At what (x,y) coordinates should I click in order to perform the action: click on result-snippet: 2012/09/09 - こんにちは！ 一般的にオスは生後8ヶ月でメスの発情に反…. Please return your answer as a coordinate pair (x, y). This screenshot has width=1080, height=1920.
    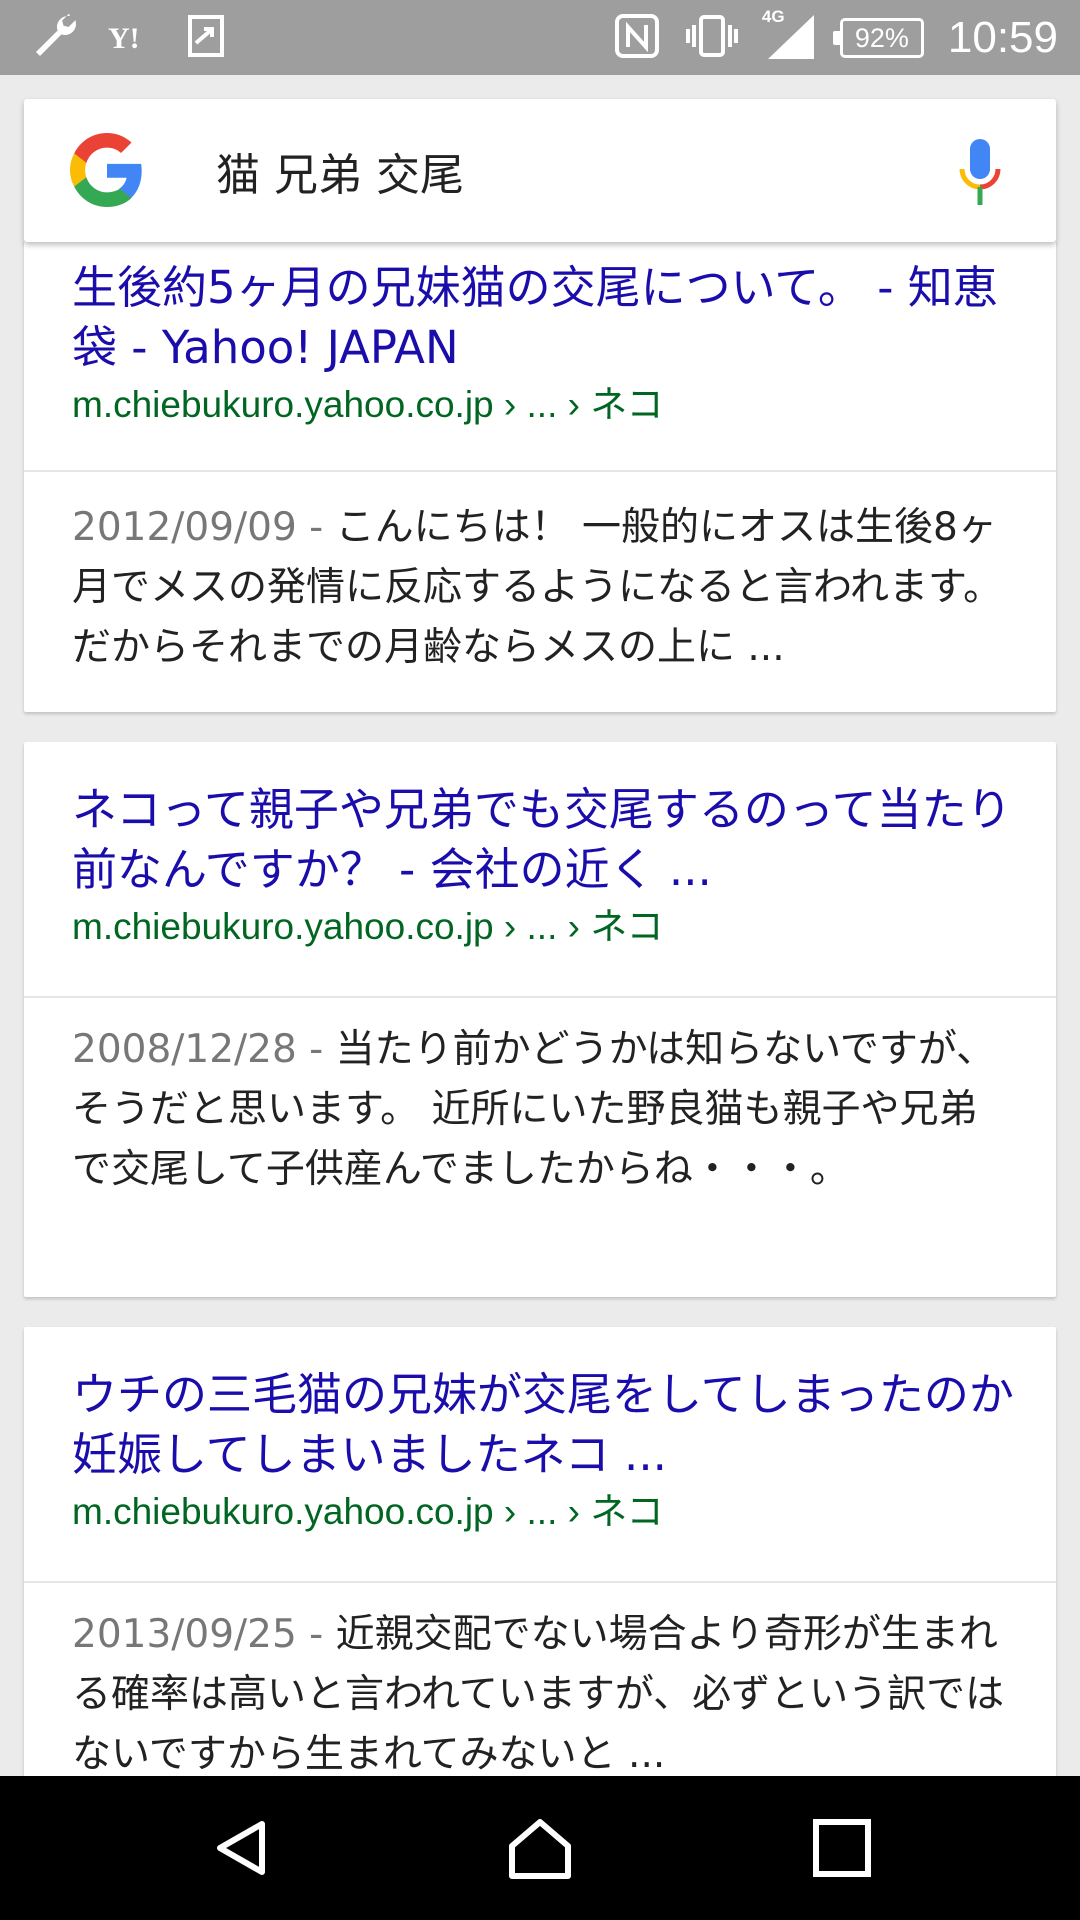
    Looking at the image, I should click on (544, 588).